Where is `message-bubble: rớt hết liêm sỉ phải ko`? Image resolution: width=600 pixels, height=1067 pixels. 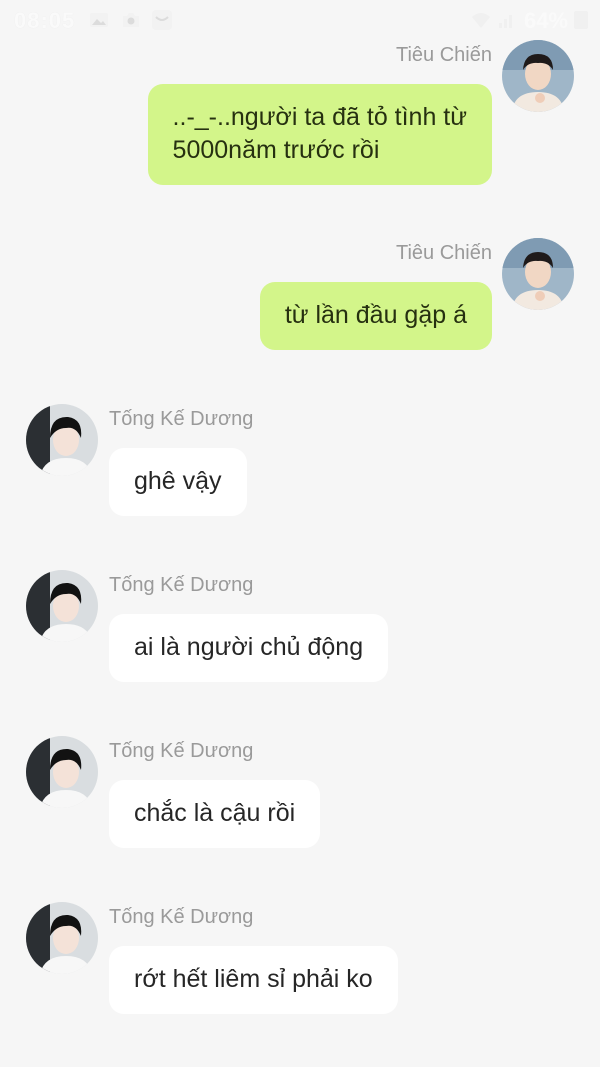 message-bubble: rớt hết liêm sỉ phải ko is located at coordinates (253, 980).